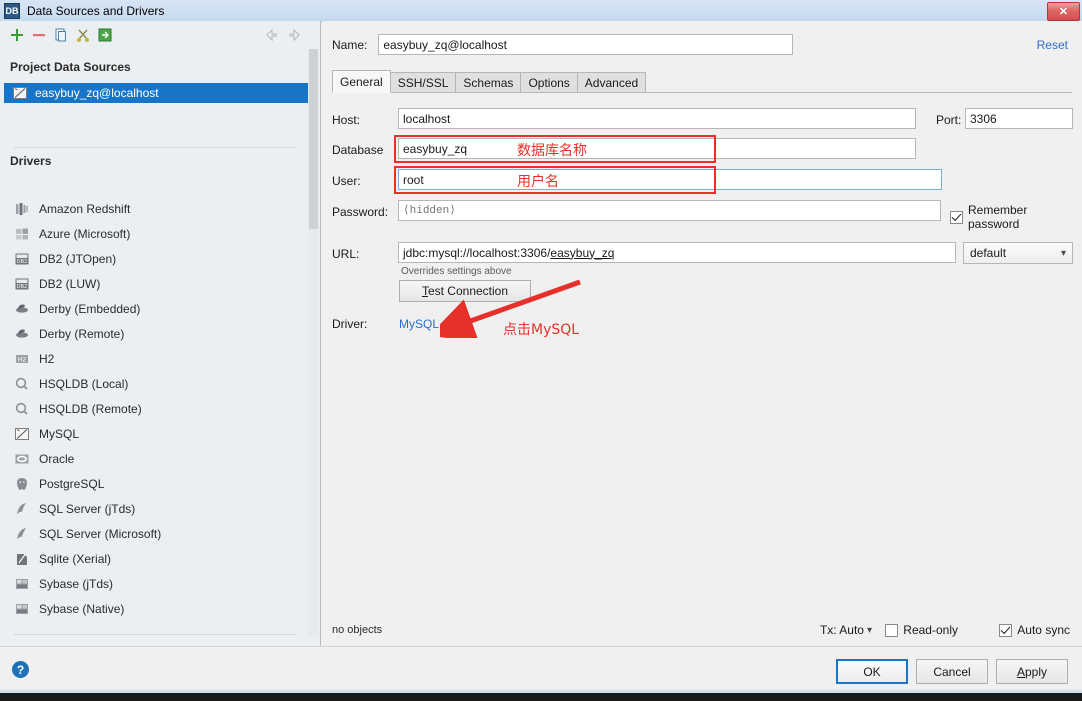 The width and height of the screenshot is (1082, 701). Describe the element at coordinates (358, 150) in the screenshot. I see `database-label: Database` at that location.